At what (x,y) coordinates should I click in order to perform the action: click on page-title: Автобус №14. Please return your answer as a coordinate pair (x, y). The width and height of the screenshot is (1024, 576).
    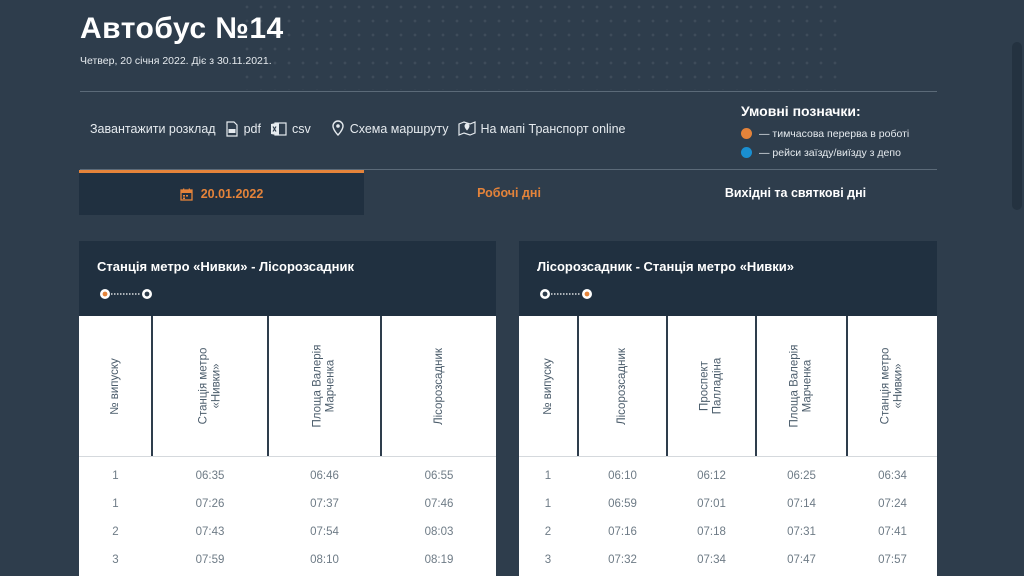
    Looking at the image, I should click on (182, 28).